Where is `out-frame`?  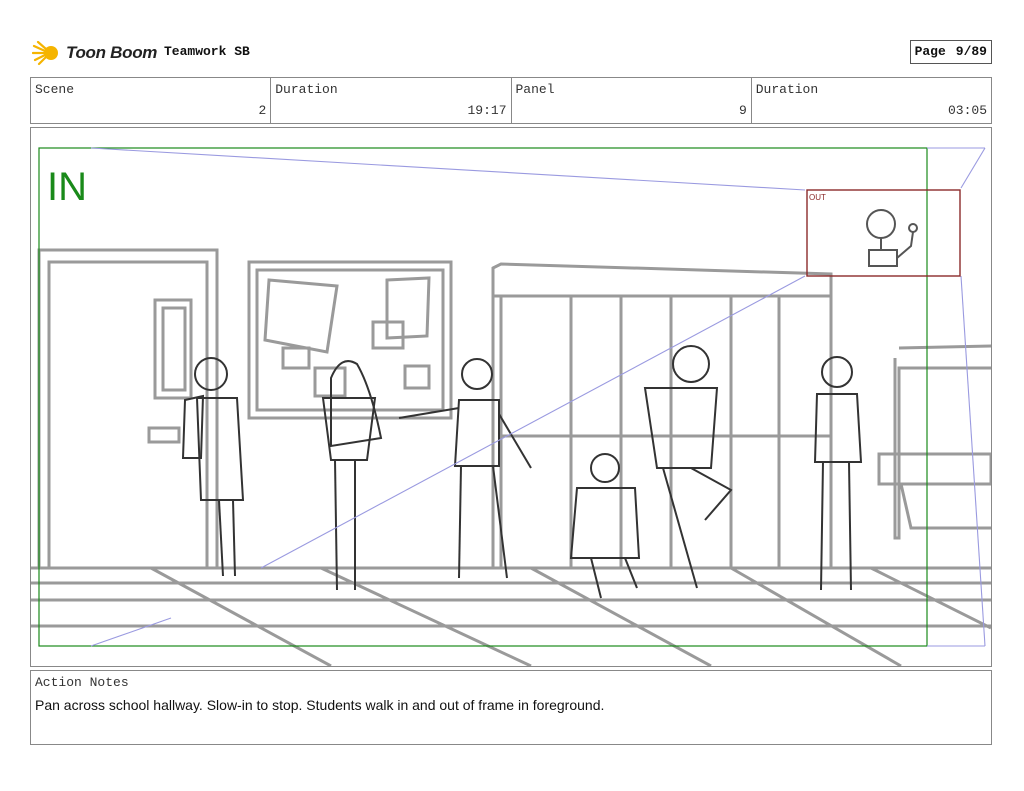
out-frame is located at coordinates (883, 233).